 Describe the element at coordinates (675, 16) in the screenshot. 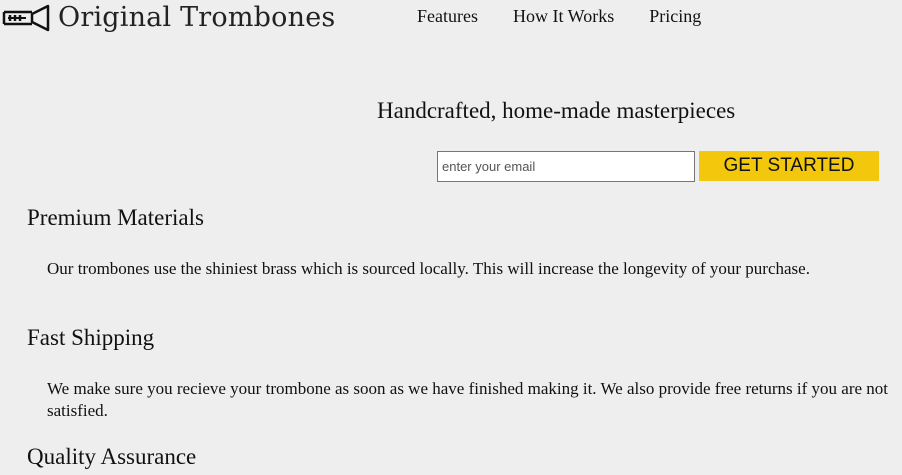

I see `nav-link-pricing: Pricing` at that location.